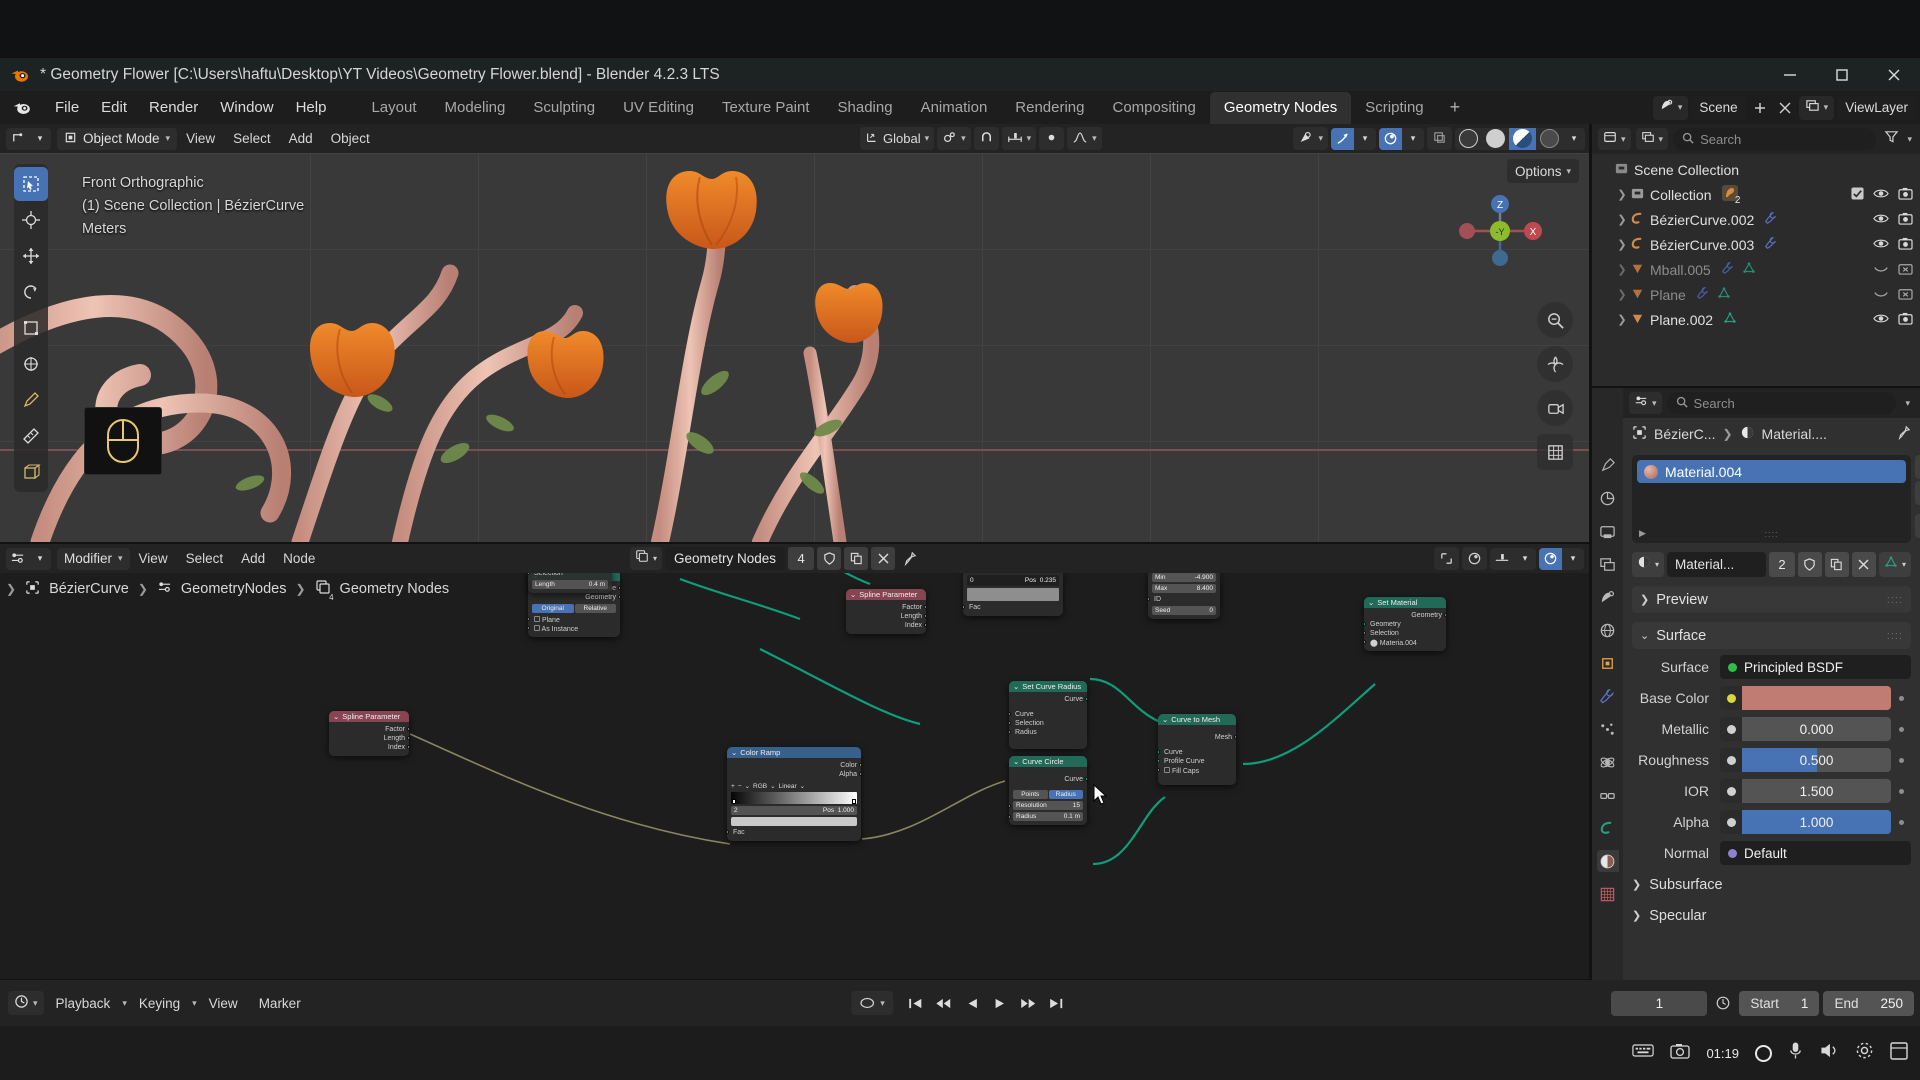 The height and width of the screenshot is (1080, 1920). What do you see at coordinates (954, 108) in the screenshot?
I see `tab-animation: Animation` at bounding box center [954, 108].